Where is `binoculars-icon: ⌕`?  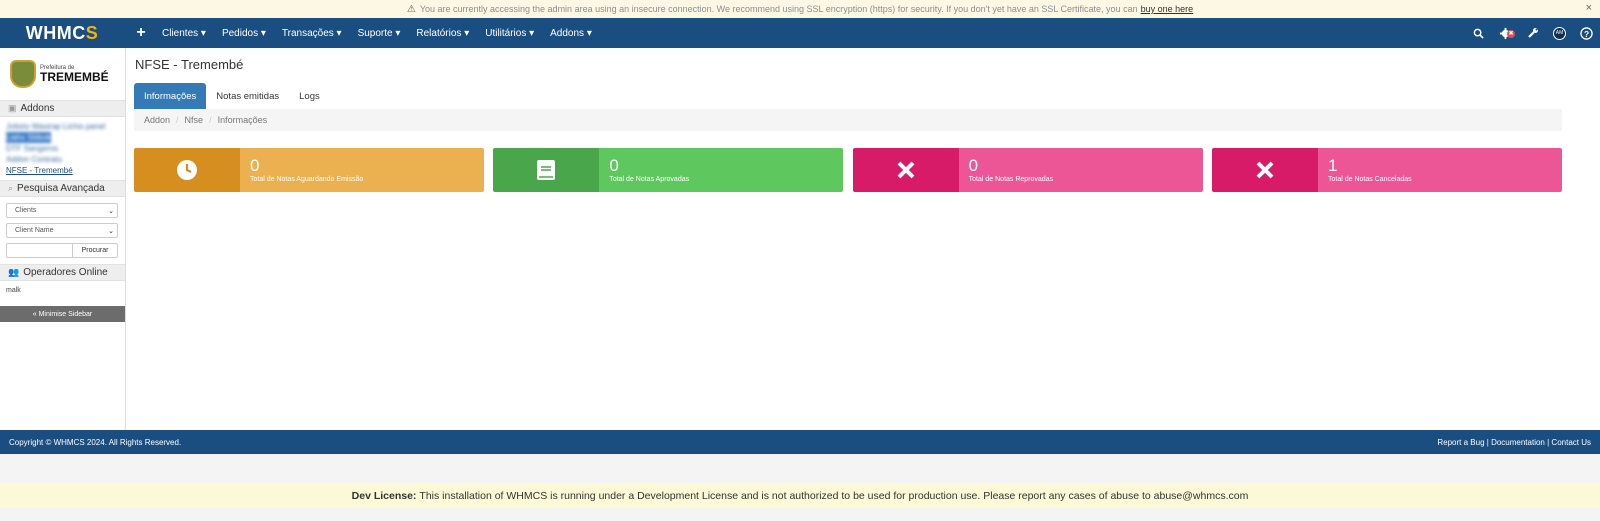
binoculars-icon: ⌕ is located at coordinates (11, 188).